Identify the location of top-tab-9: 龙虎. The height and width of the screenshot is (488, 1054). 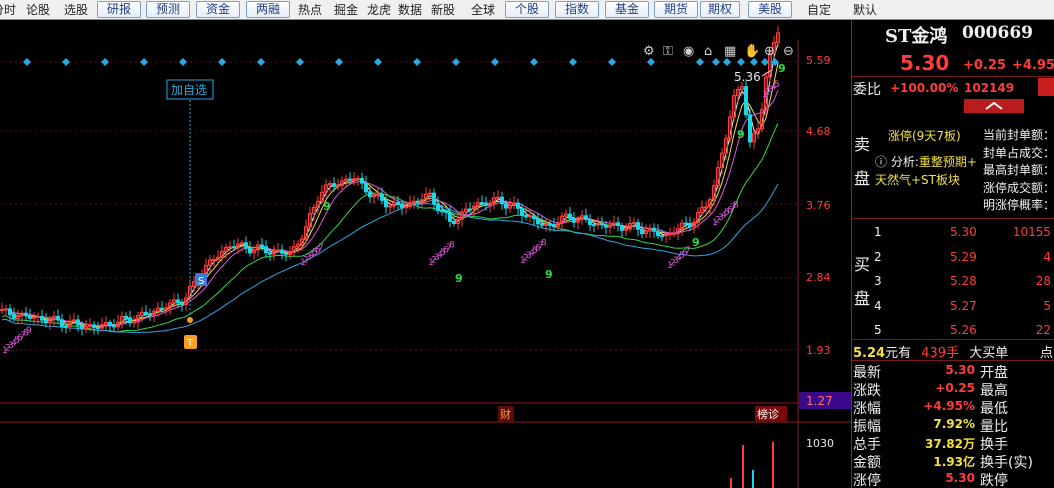
(379, 10).